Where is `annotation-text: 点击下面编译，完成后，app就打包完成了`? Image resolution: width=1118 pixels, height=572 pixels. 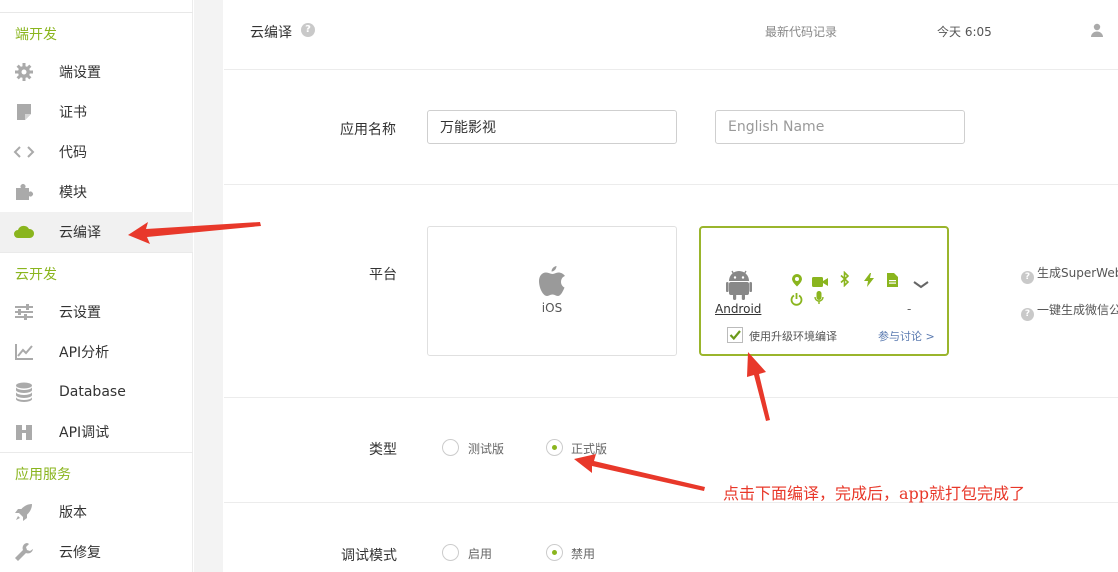
annotation-text: 点击下面编译，完成后，app就打包完成了 is located at coordinates (874, 493).